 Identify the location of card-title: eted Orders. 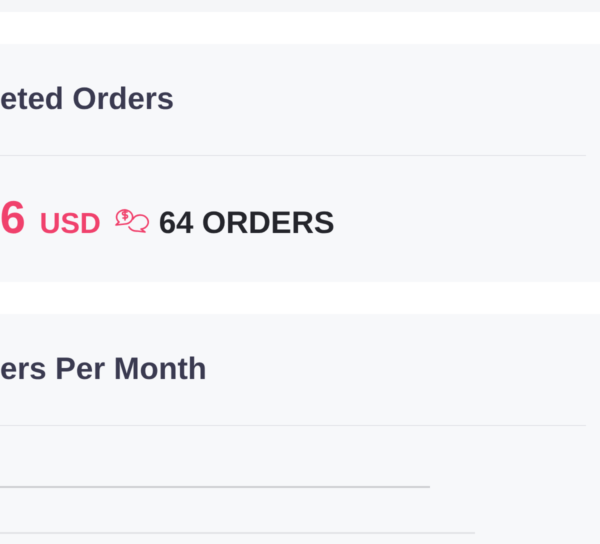
(88, 99).